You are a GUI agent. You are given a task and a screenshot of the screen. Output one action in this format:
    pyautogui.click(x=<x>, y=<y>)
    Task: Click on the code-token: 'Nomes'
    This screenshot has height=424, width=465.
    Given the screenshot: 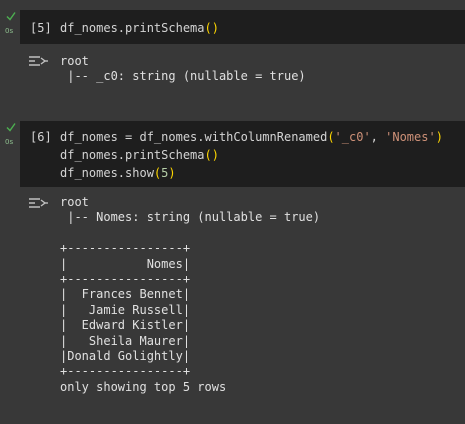 What is the action you would take?
    pyautogui.click(x=410, y=137)
    